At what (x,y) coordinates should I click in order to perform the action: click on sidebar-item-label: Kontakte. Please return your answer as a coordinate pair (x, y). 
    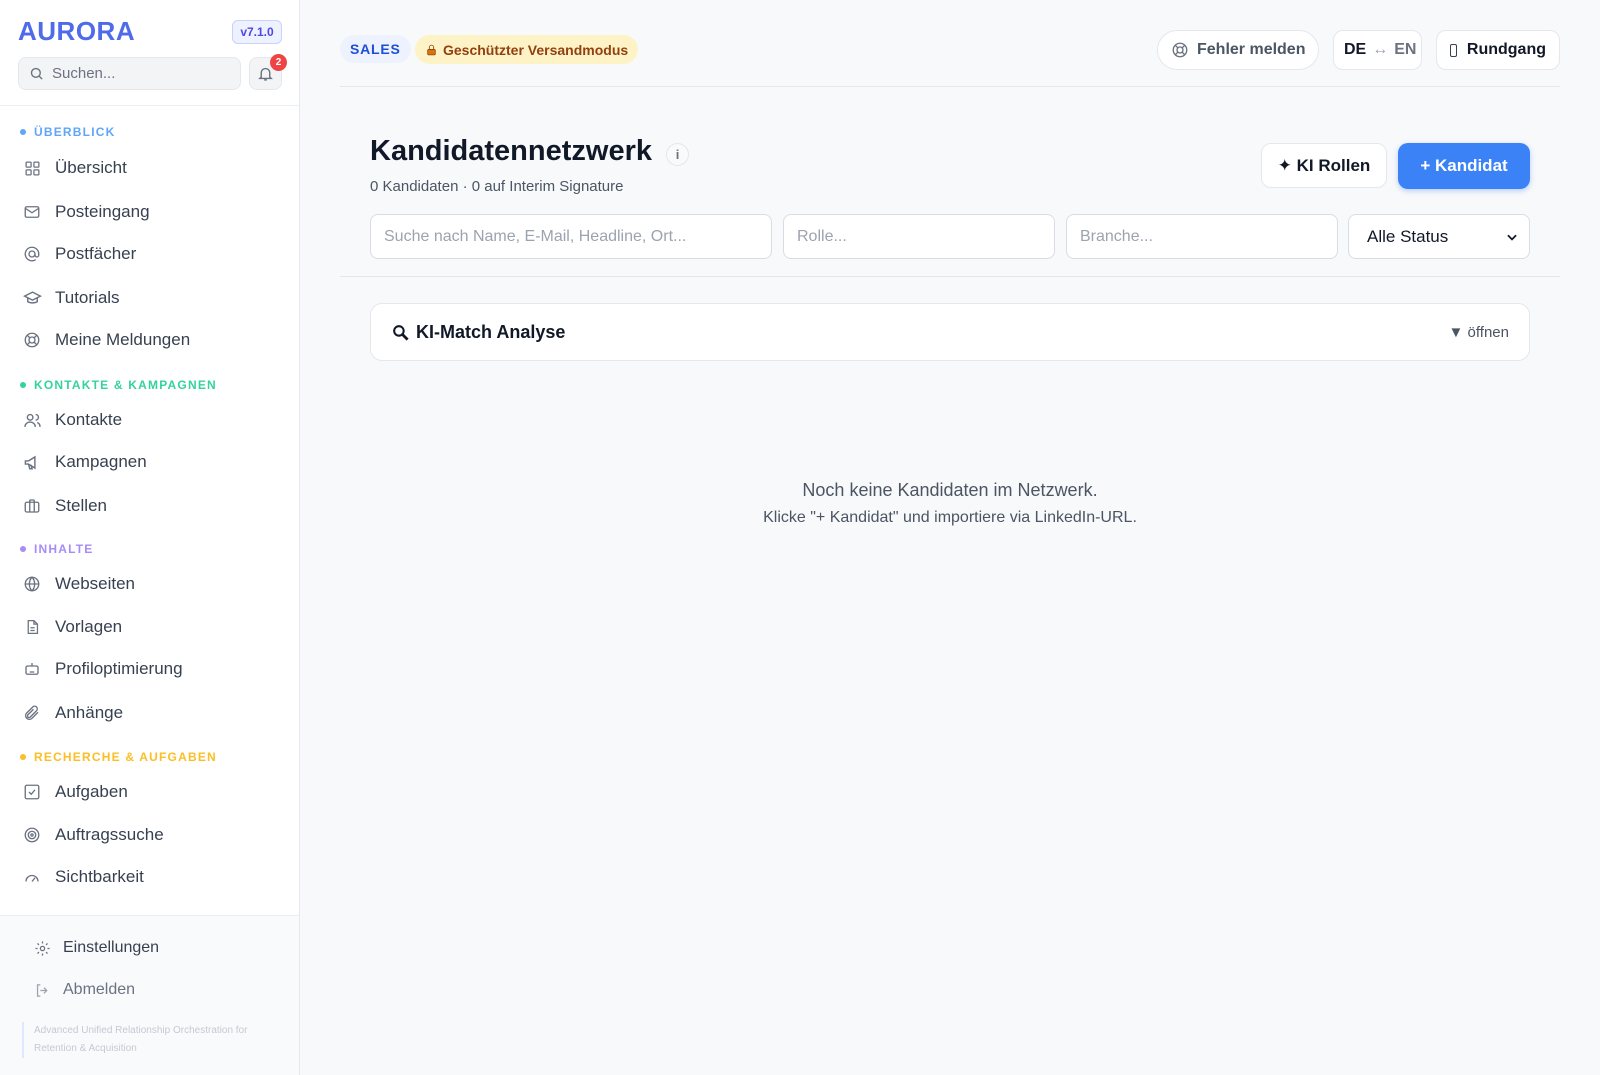
    Looking at the image, I should click on (89, 419).